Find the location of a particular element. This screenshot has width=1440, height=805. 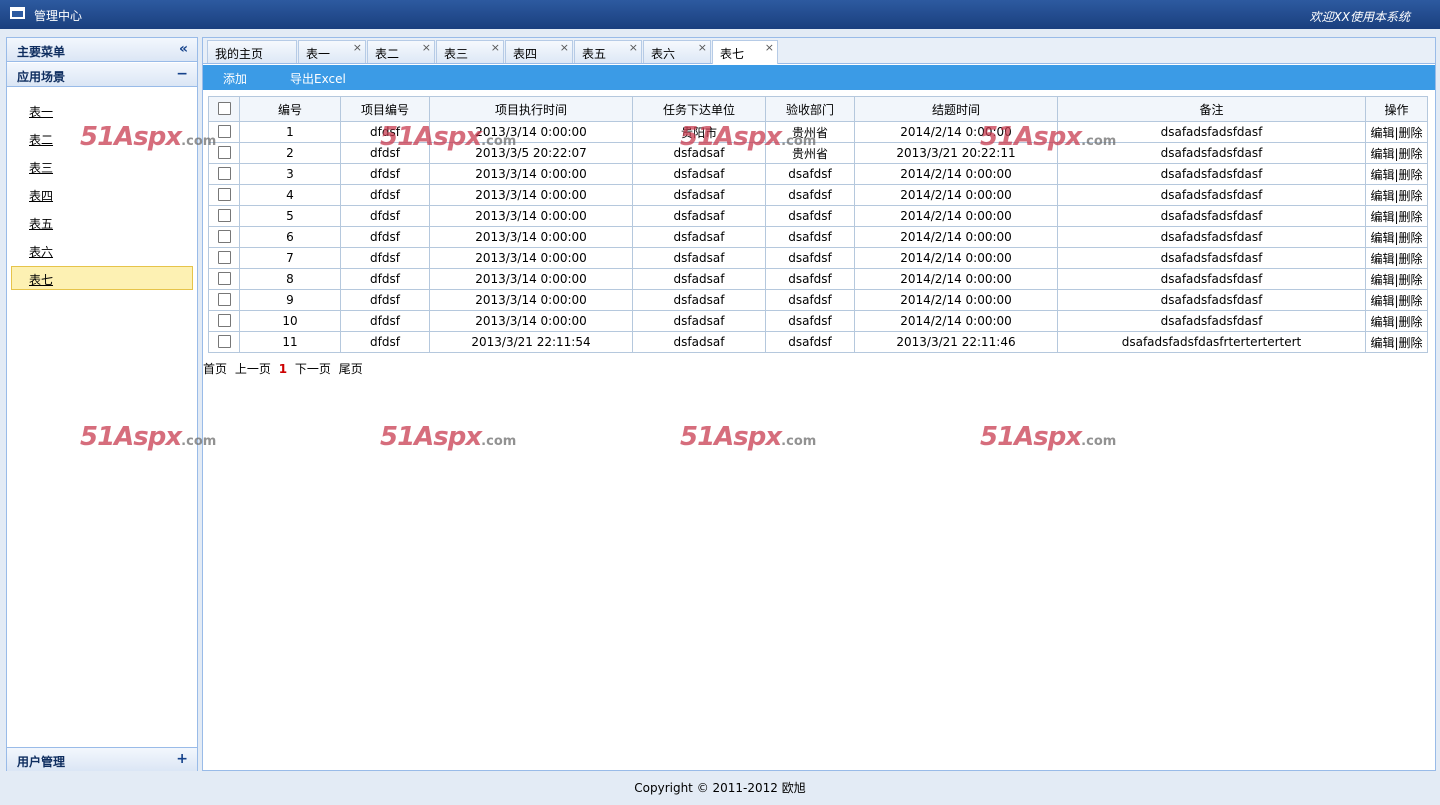

tab: 表六 × is located at coordinates (677, 51).